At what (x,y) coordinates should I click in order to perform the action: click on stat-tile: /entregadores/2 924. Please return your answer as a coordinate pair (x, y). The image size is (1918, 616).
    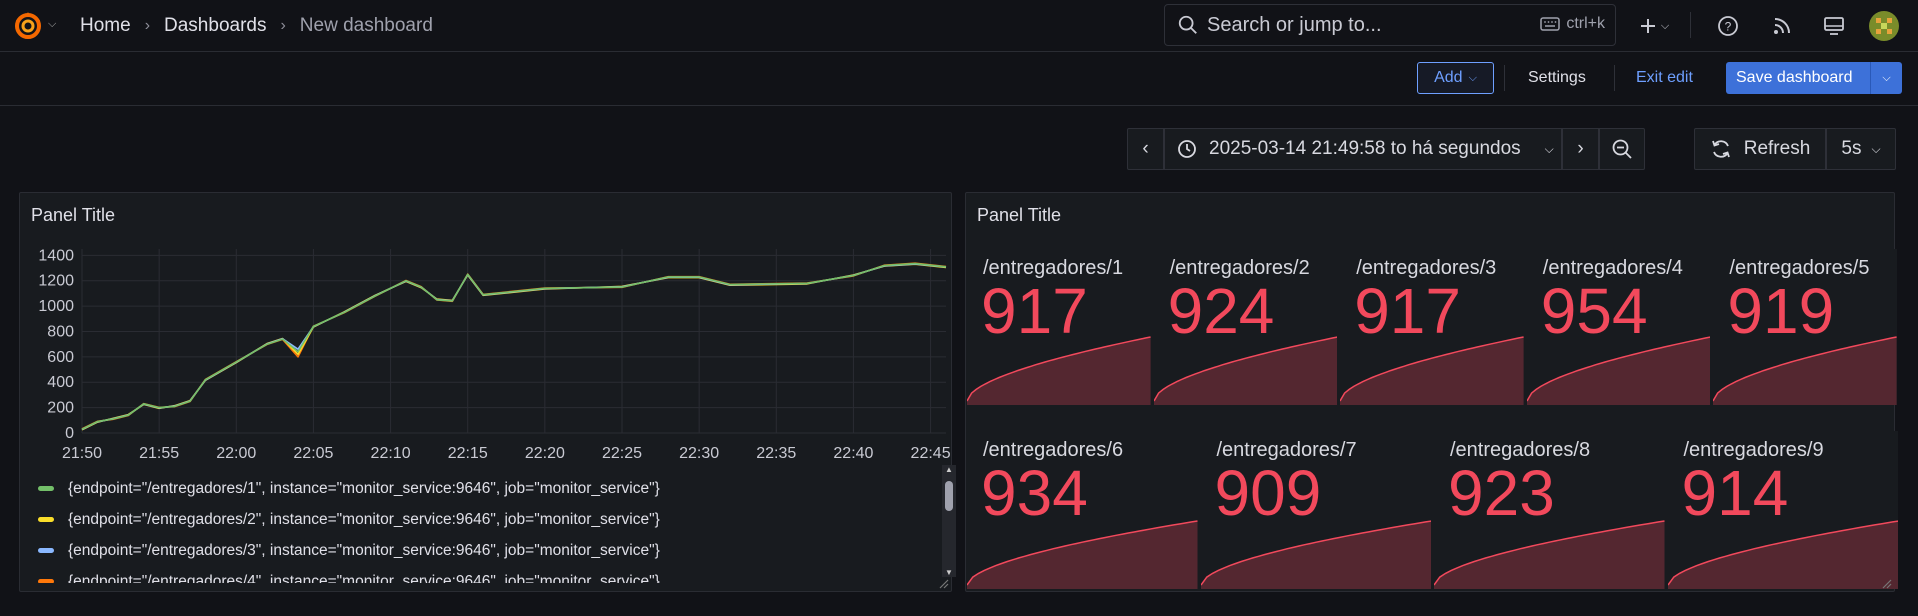
    Looking at the image, I should click on (1245, 327).